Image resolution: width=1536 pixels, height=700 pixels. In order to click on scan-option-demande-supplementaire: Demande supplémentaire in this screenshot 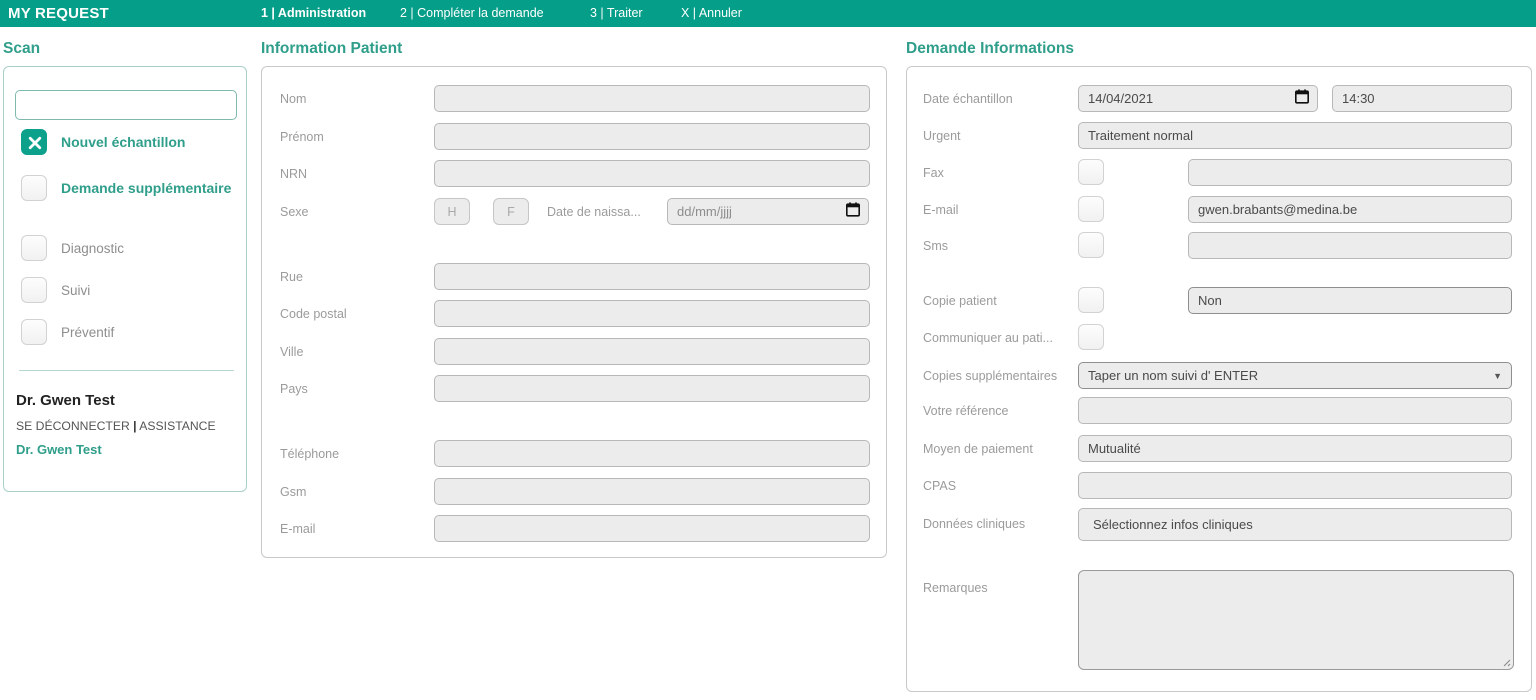, I will do `click(126, 188)`.